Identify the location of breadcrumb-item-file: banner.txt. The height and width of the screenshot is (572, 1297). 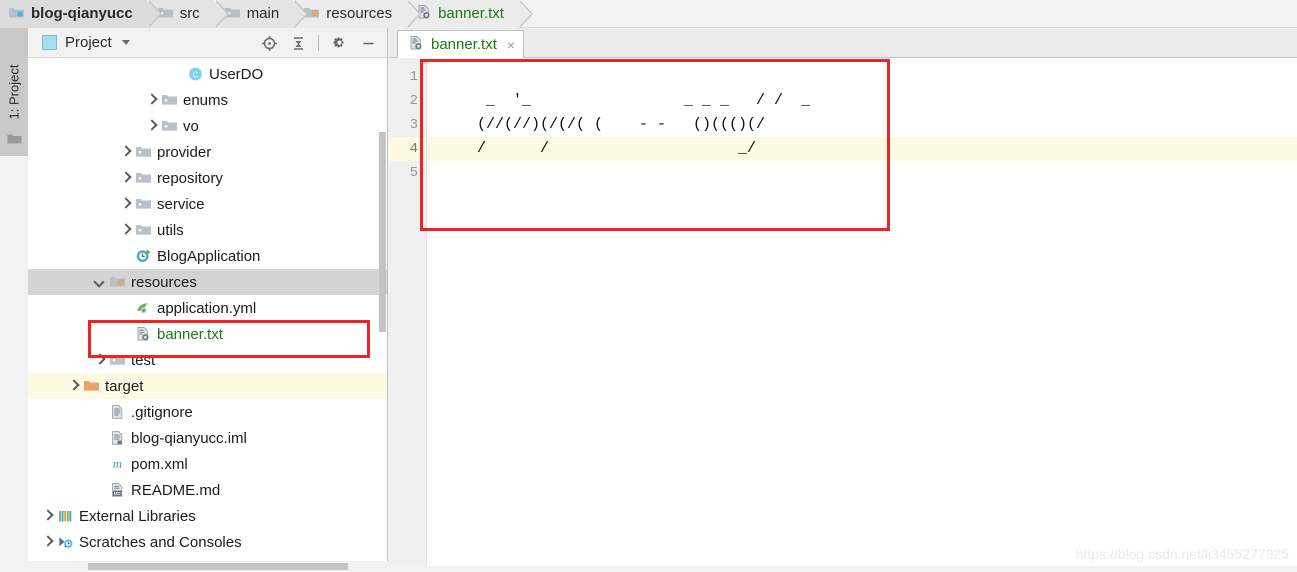
(470, 14).